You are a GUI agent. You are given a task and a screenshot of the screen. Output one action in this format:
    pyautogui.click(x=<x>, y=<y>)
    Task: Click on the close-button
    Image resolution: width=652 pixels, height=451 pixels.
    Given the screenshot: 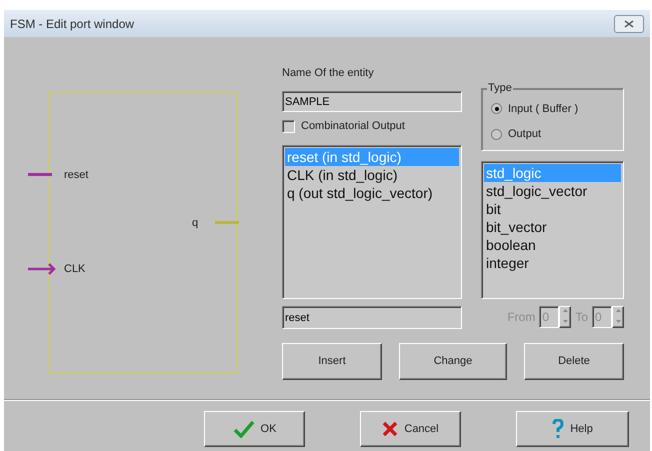 What is the action you would take?
    pyautogui.click(x=629, y=23)
    